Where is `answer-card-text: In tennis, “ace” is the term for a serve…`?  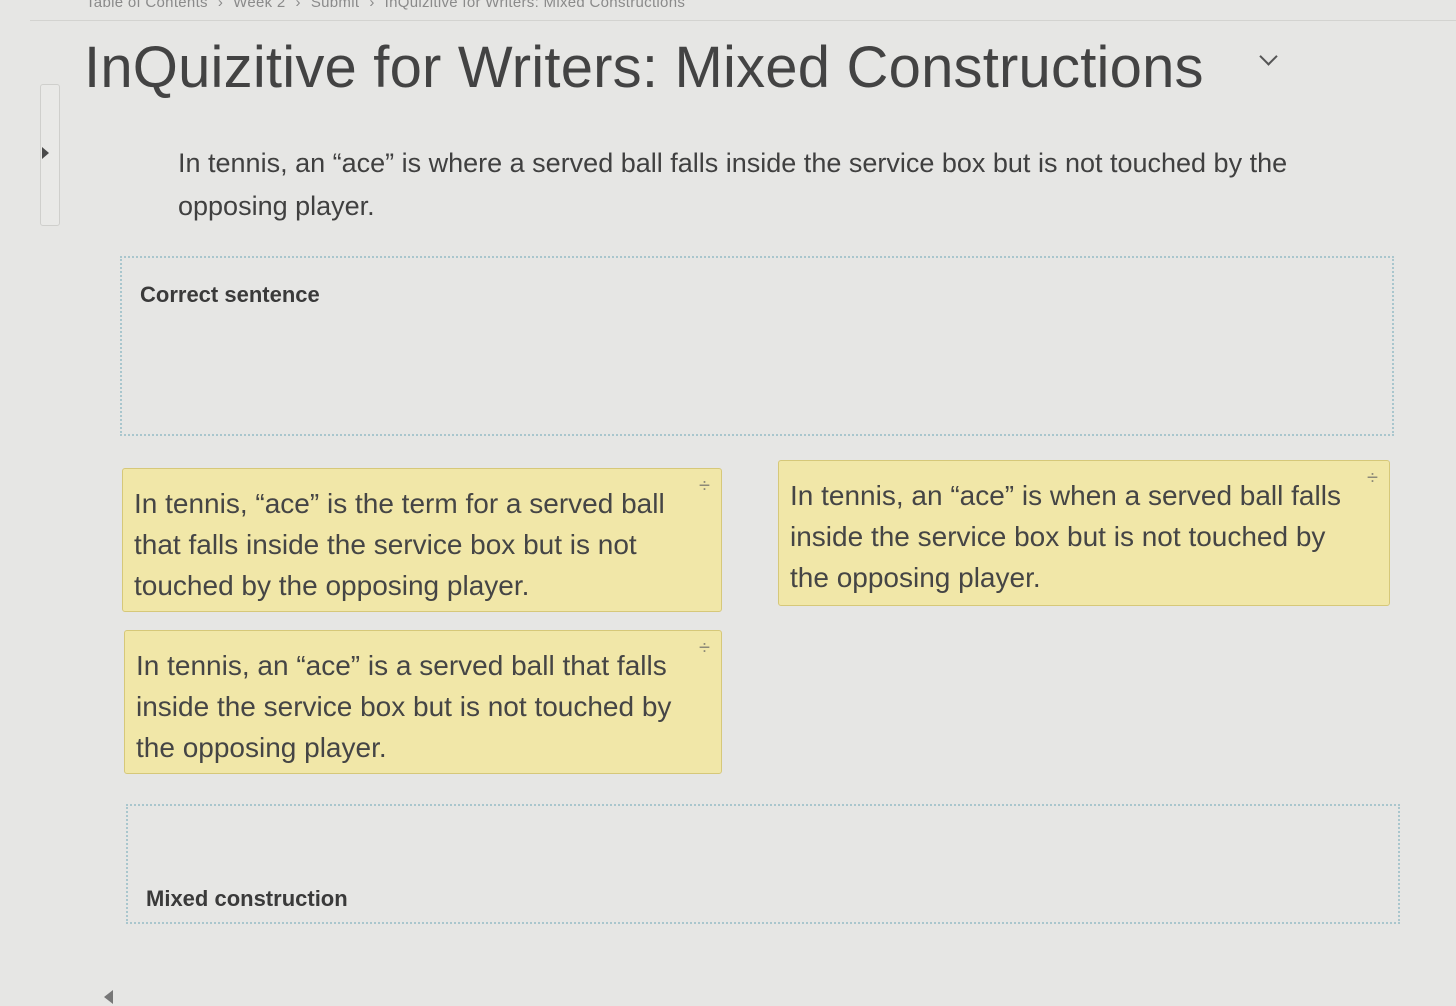
answer-card-text: In tennis, “ace” is the term for a serve… is located at coordinates (399, 544).